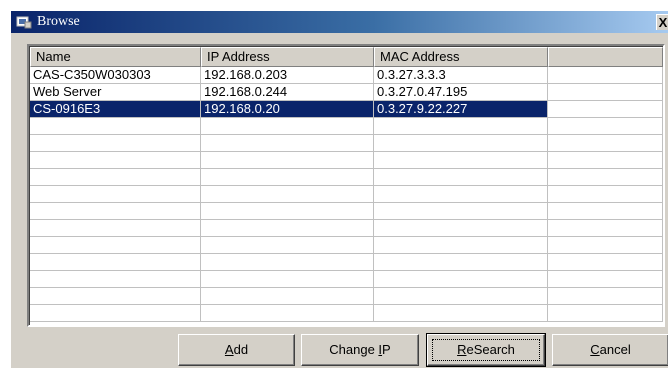 The height and width of the screenshot is (368, 668). I want to click on table-row: CAS-C350W030303 192.168.0.203 0.3.27.3.3.3, so click(346, 75).